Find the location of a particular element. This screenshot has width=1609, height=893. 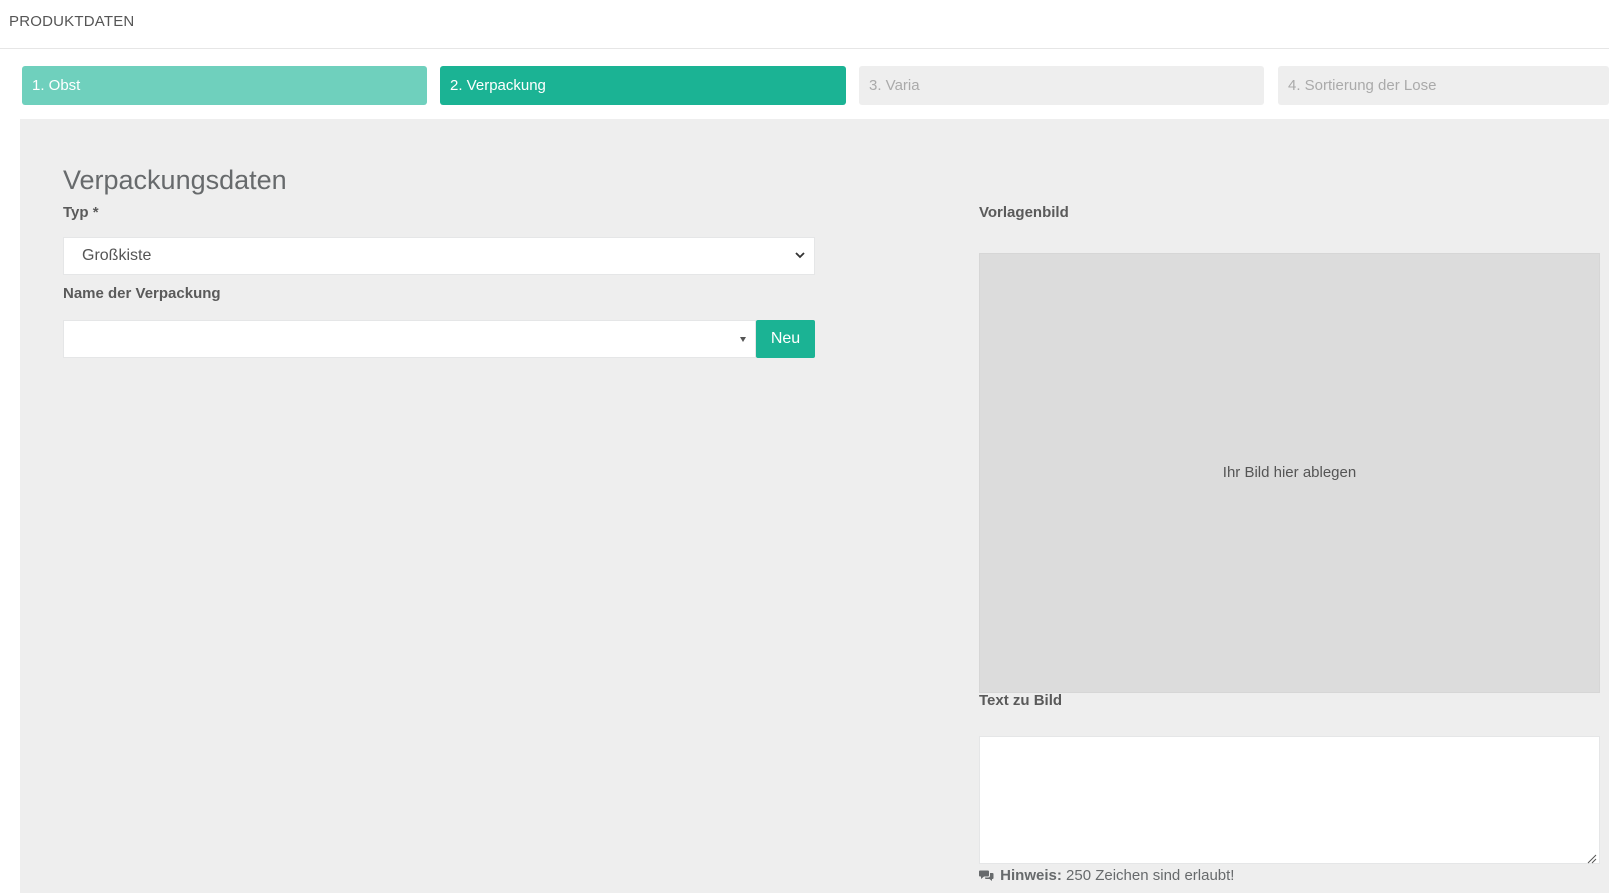

packaging-name-combobox is located at coordinates (409, 339).